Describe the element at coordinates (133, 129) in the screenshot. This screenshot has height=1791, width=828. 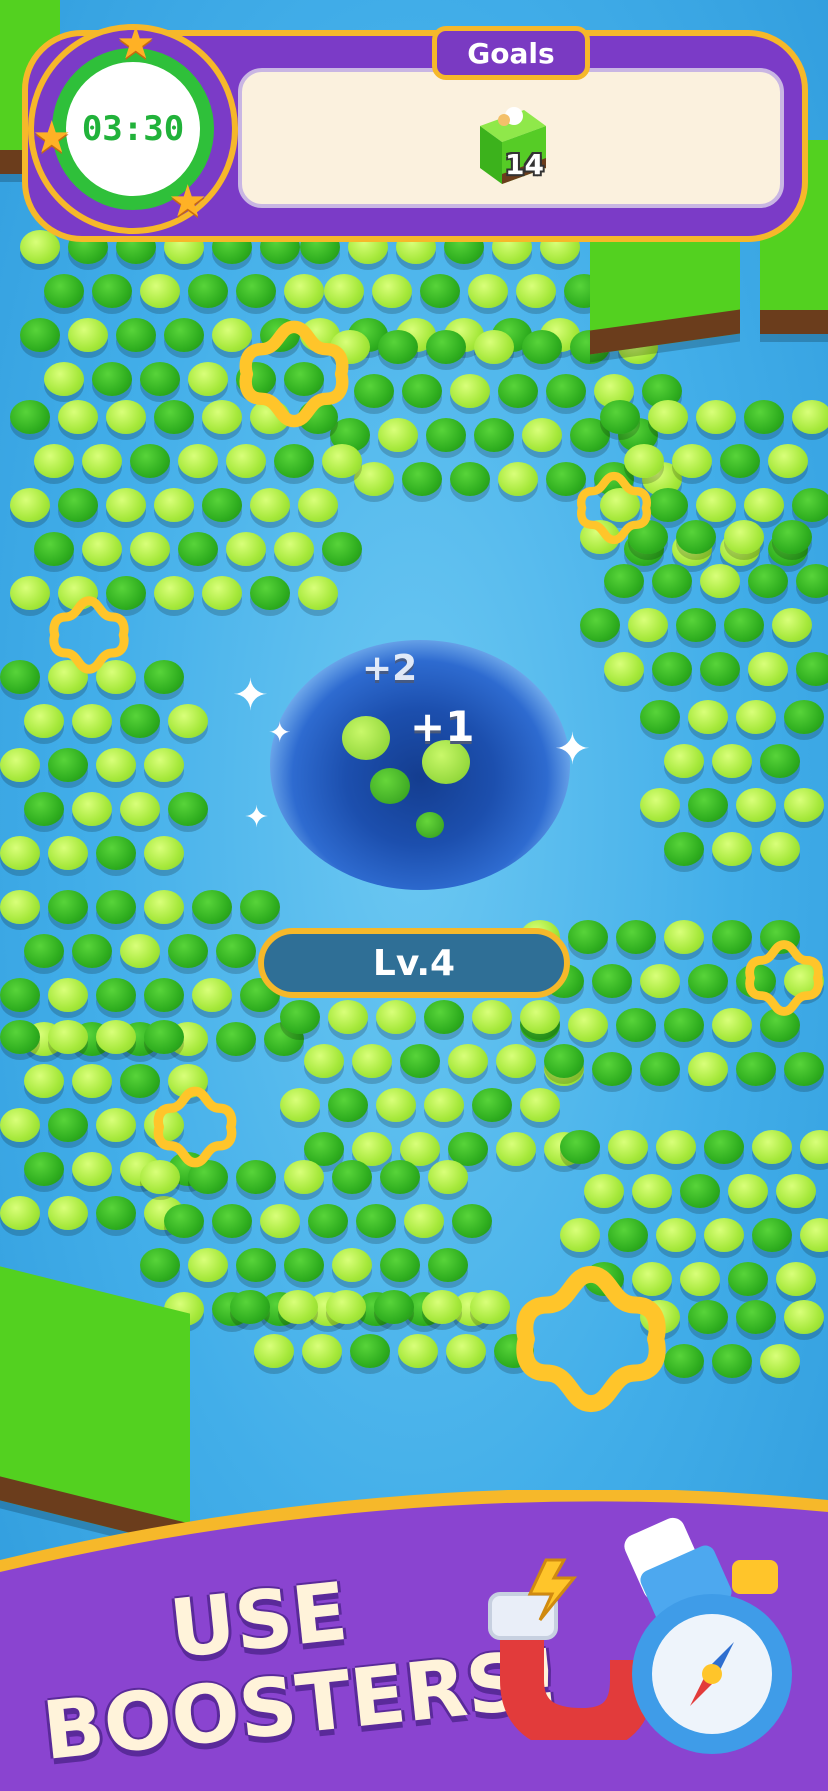
I see `timer-text: 03:30` at that location.